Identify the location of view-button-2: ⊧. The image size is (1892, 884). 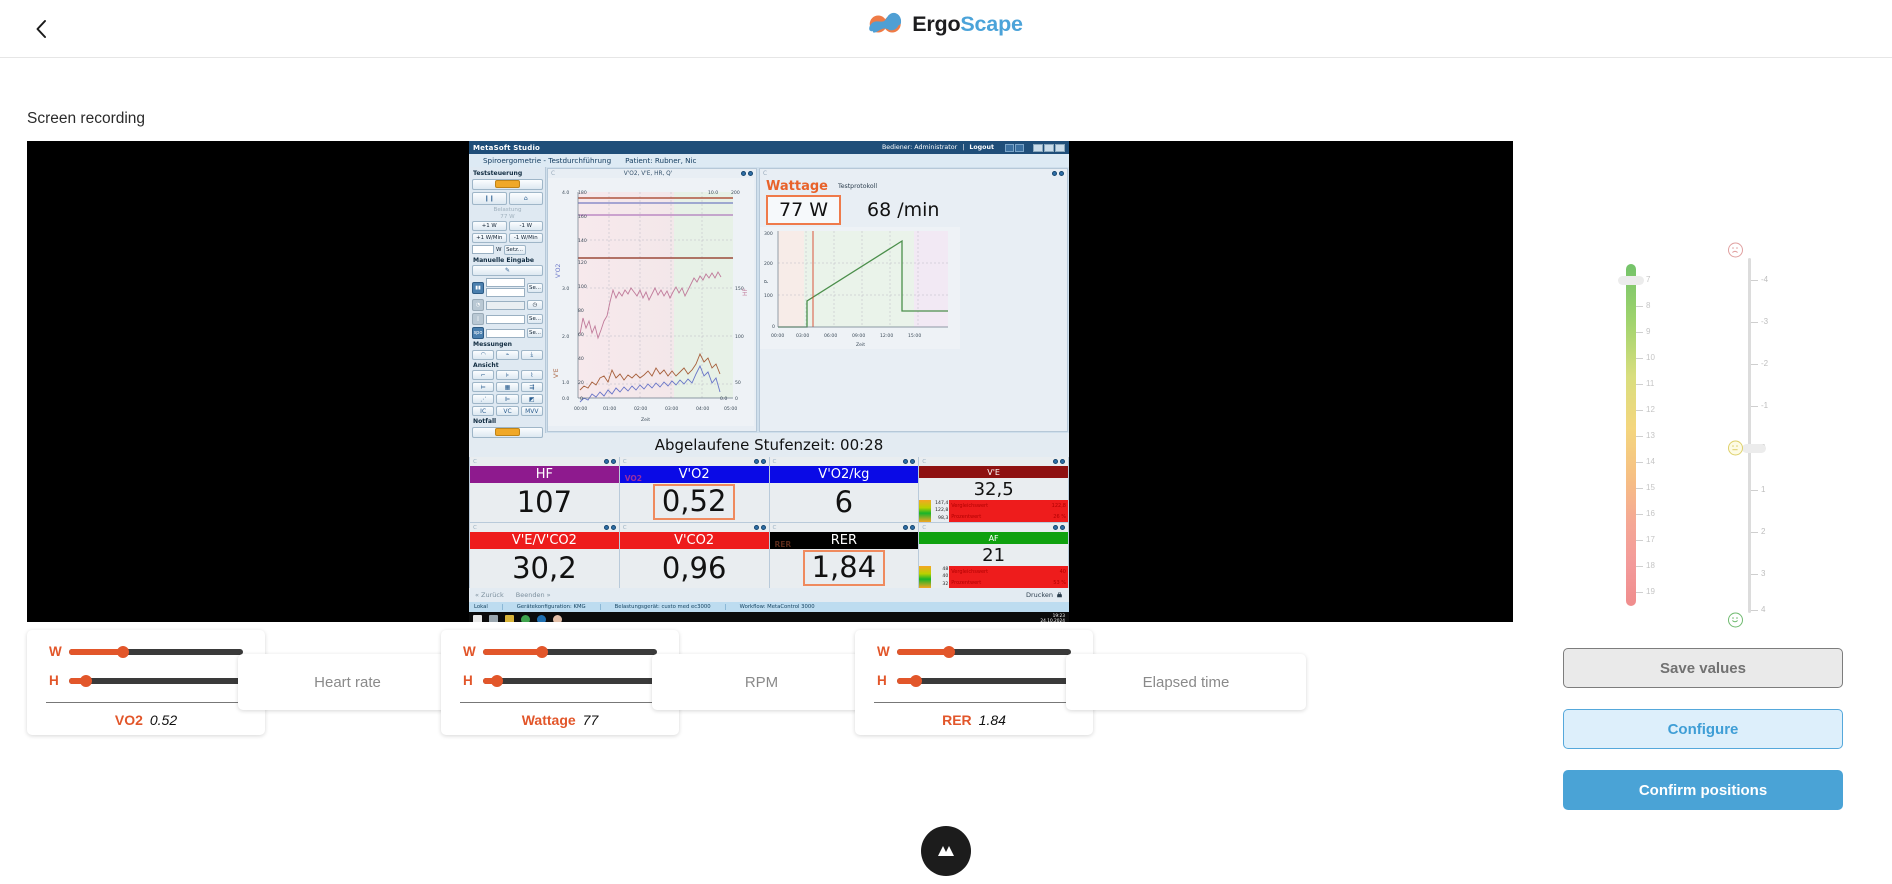
(507, 375).